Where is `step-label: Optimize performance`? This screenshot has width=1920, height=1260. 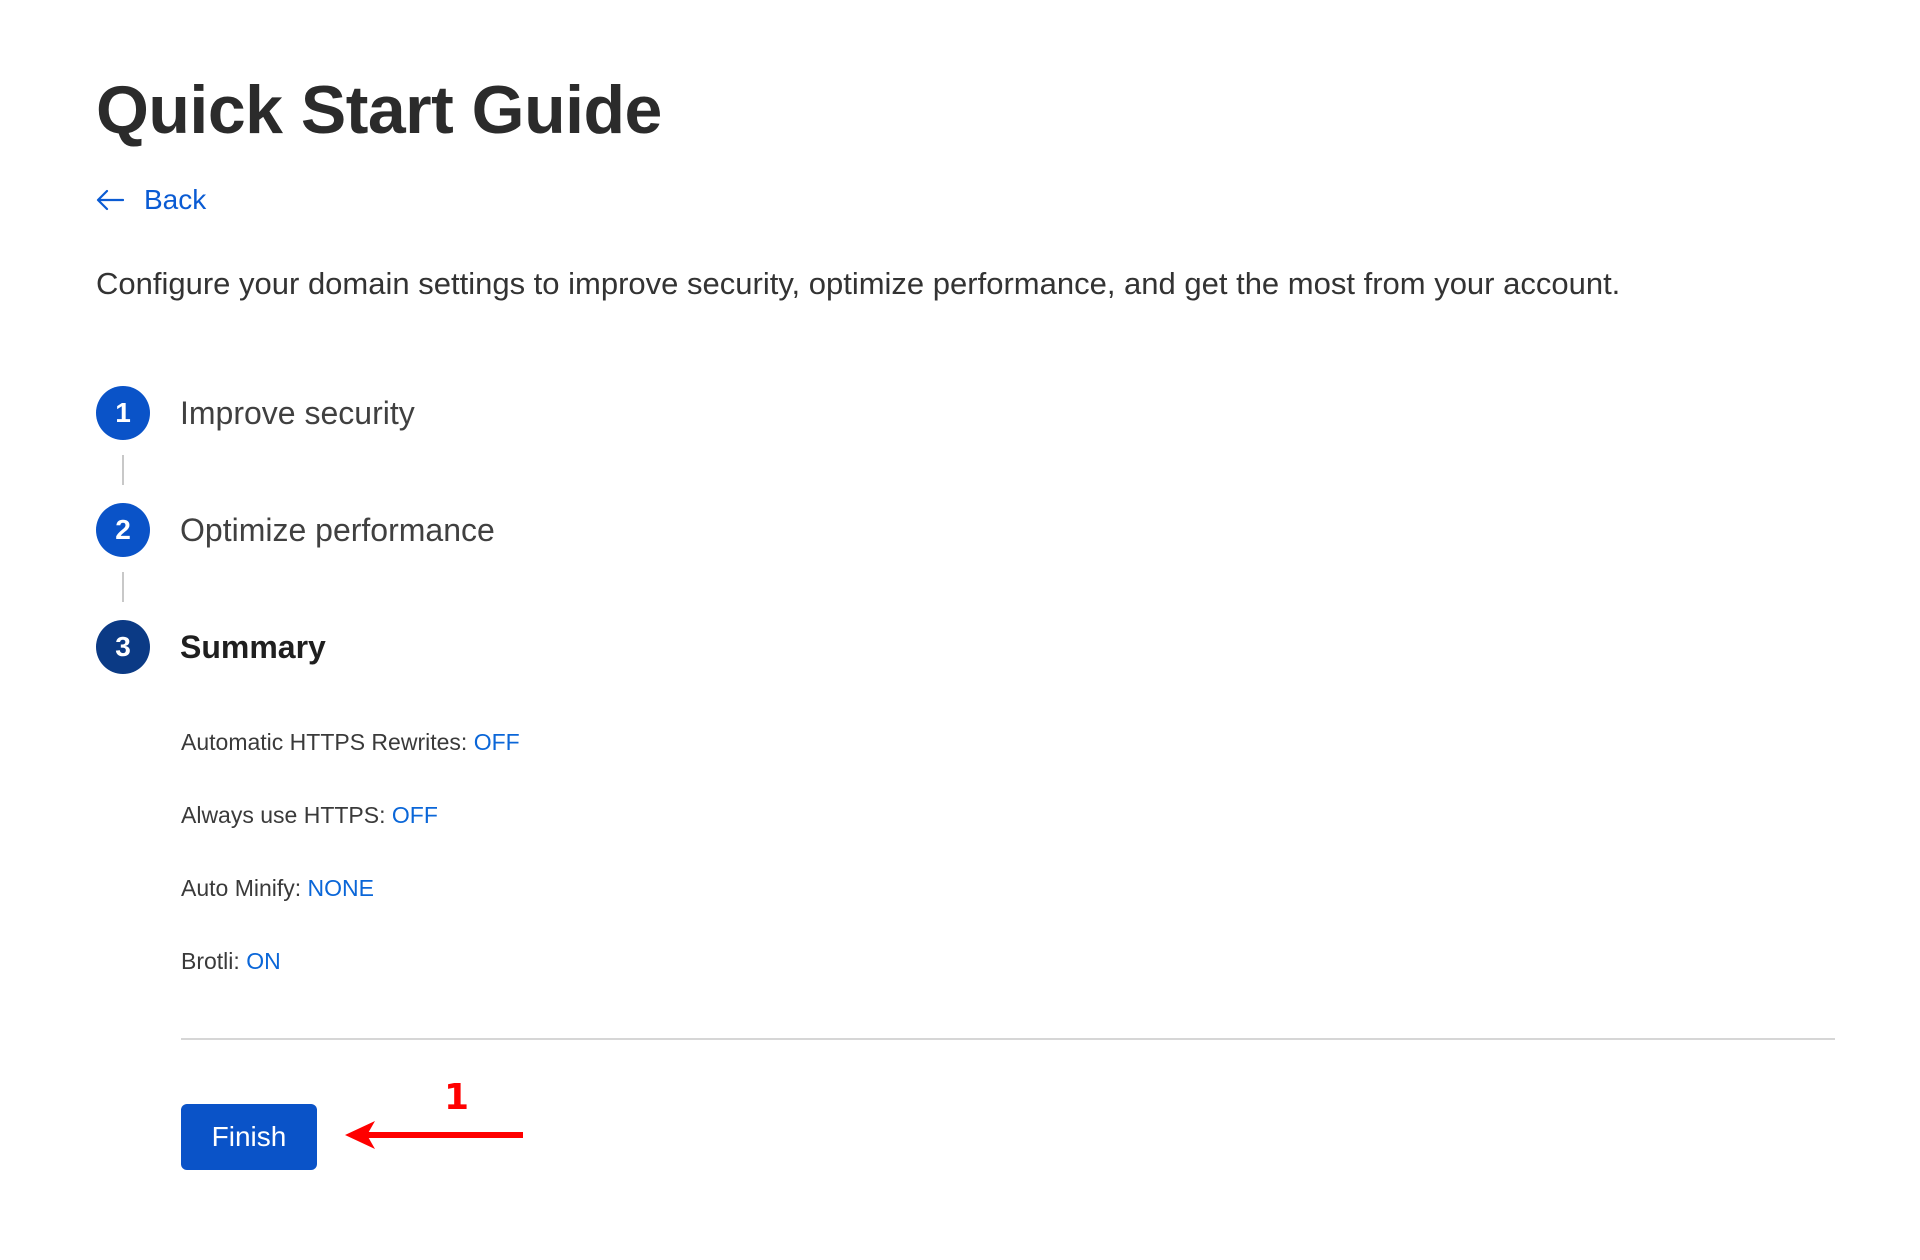 step-label: Optimize performance is located at coordinates (337, 529).